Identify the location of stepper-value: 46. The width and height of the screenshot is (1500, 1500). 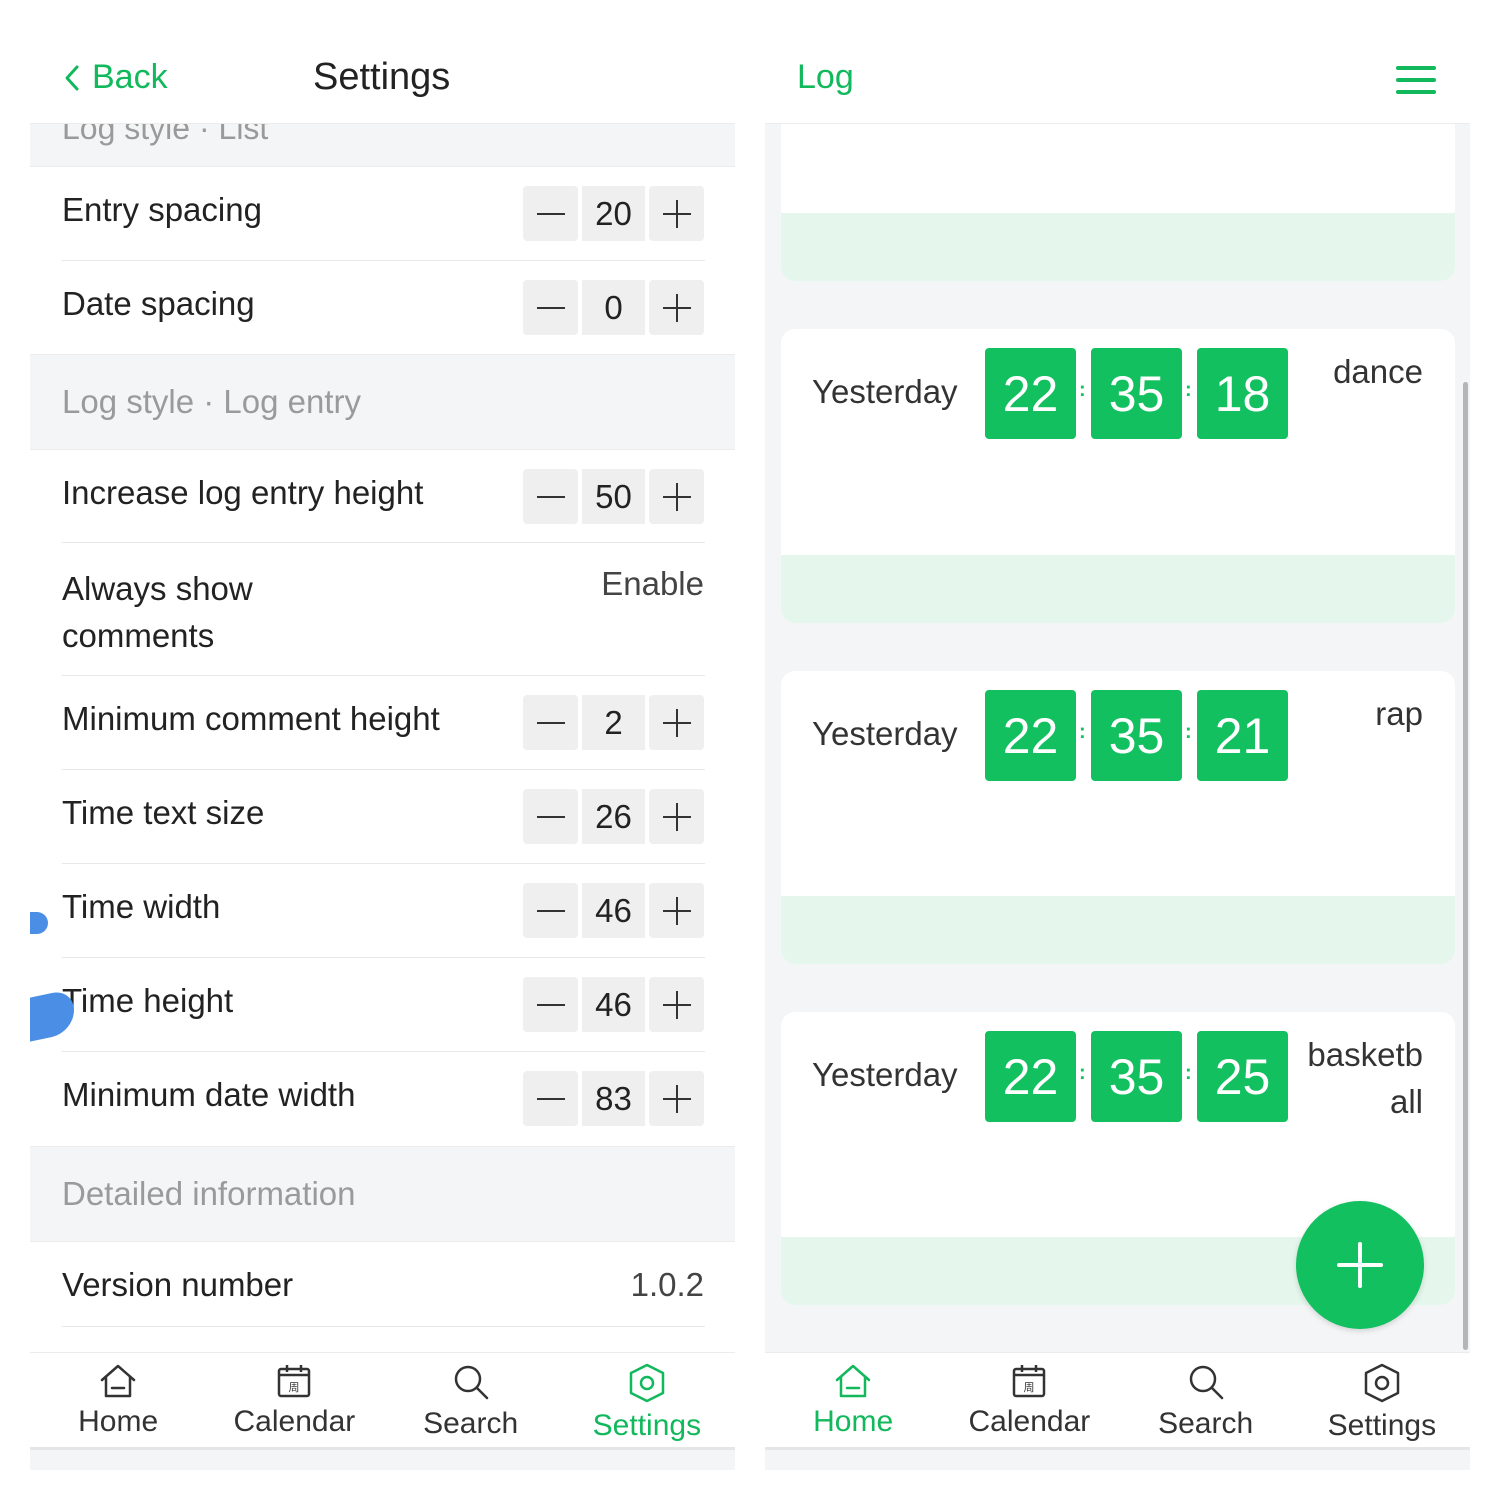
(613, 910).